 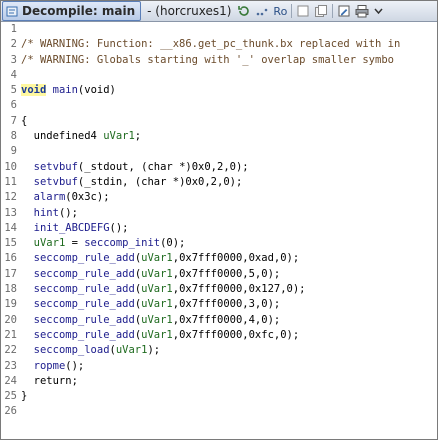 I want to click on code-token: ,0x7fff0000,0xfc,0);, so click(x=236, y=334).